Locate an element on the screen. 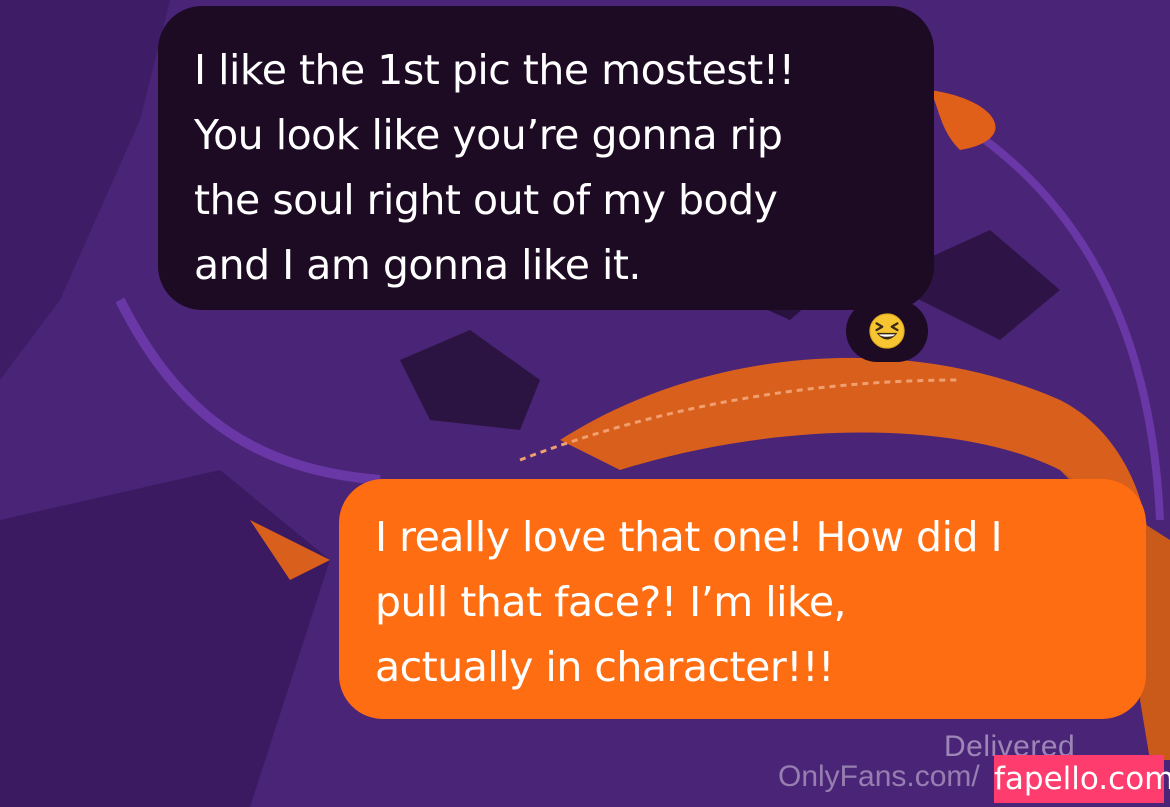  message-text-line: I really love that one! How did I is located at coordinates (689, 537).